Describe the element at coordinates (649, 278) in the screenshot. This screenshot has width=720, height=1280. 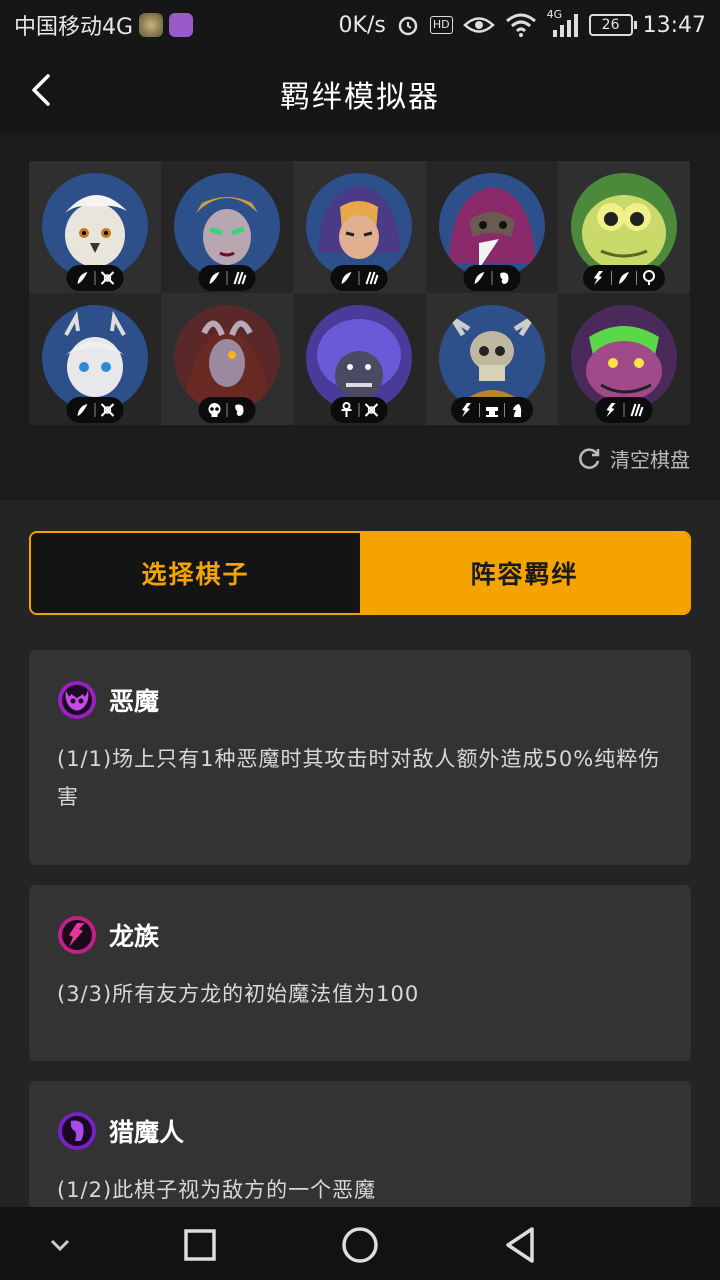
I see `question-icon` at that location.